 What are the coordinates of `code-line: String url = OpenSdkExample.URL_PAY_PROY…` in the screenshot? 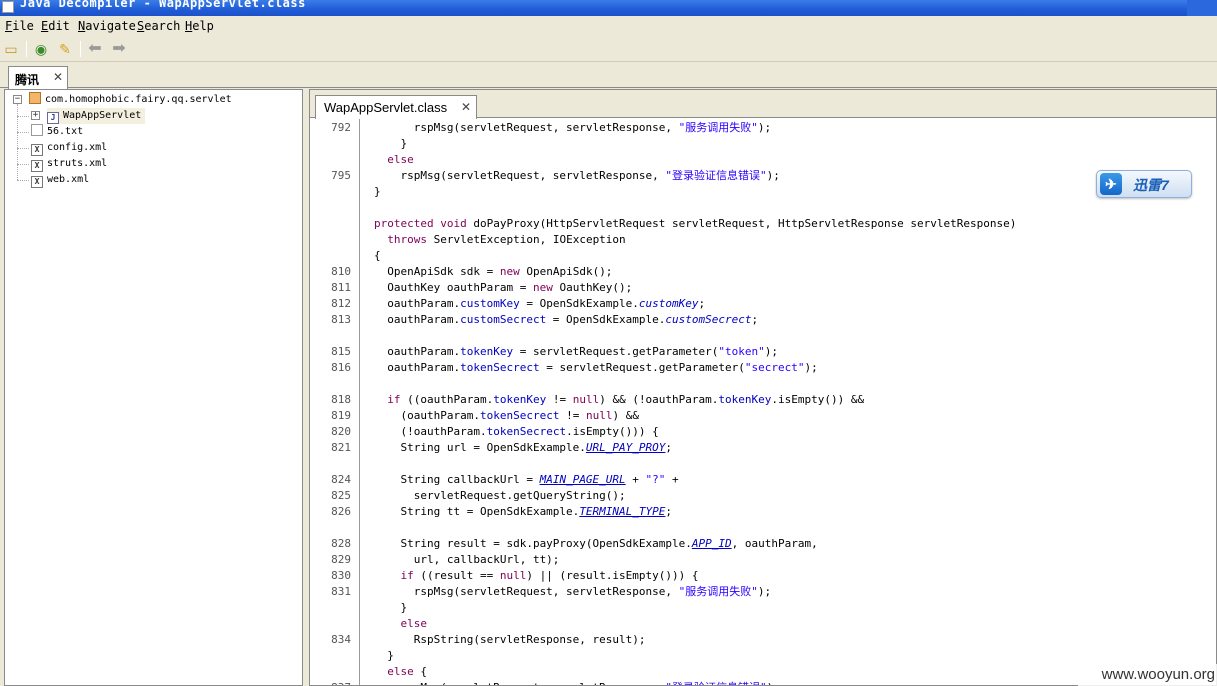 It's located at (523, 447).